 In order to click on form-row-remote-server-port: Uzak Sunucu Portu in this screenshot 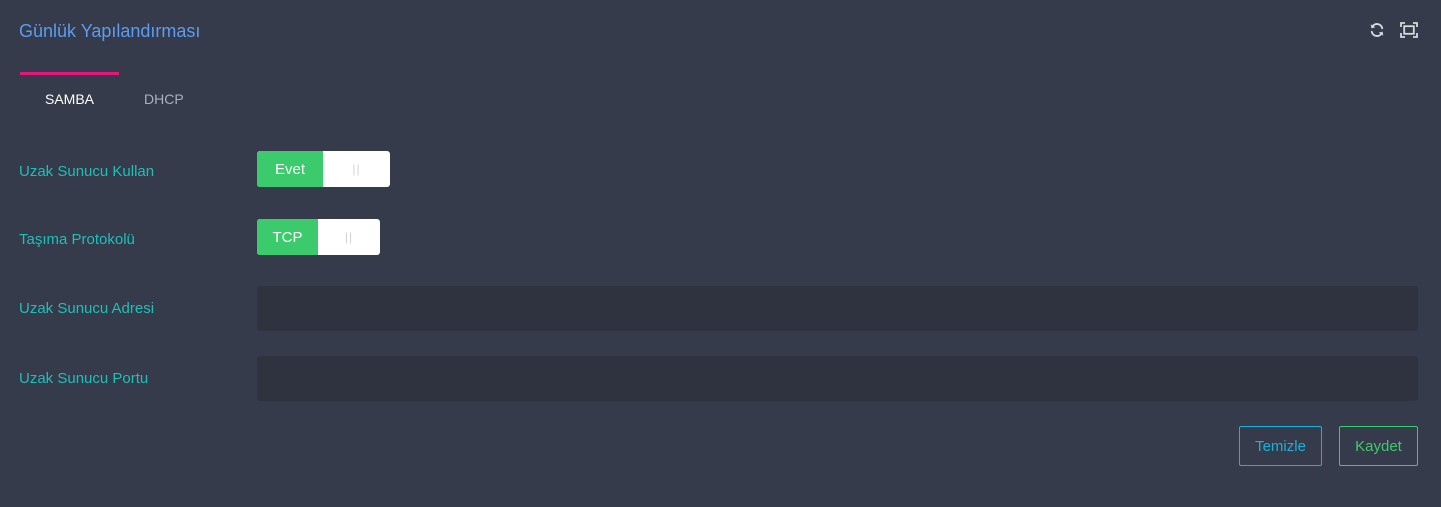, I will do `click(718, 378)`.